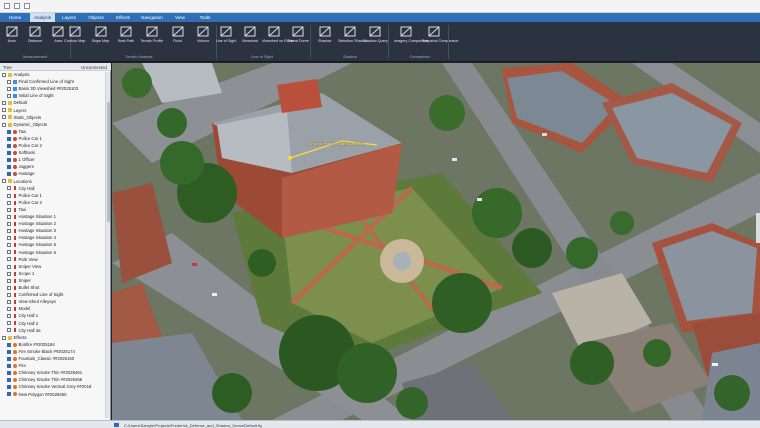  What do you see at coordinates (53, 217) in the screenshot?
I see `tree-item: Hostage Situation 1` at bounding box center [53, 217].